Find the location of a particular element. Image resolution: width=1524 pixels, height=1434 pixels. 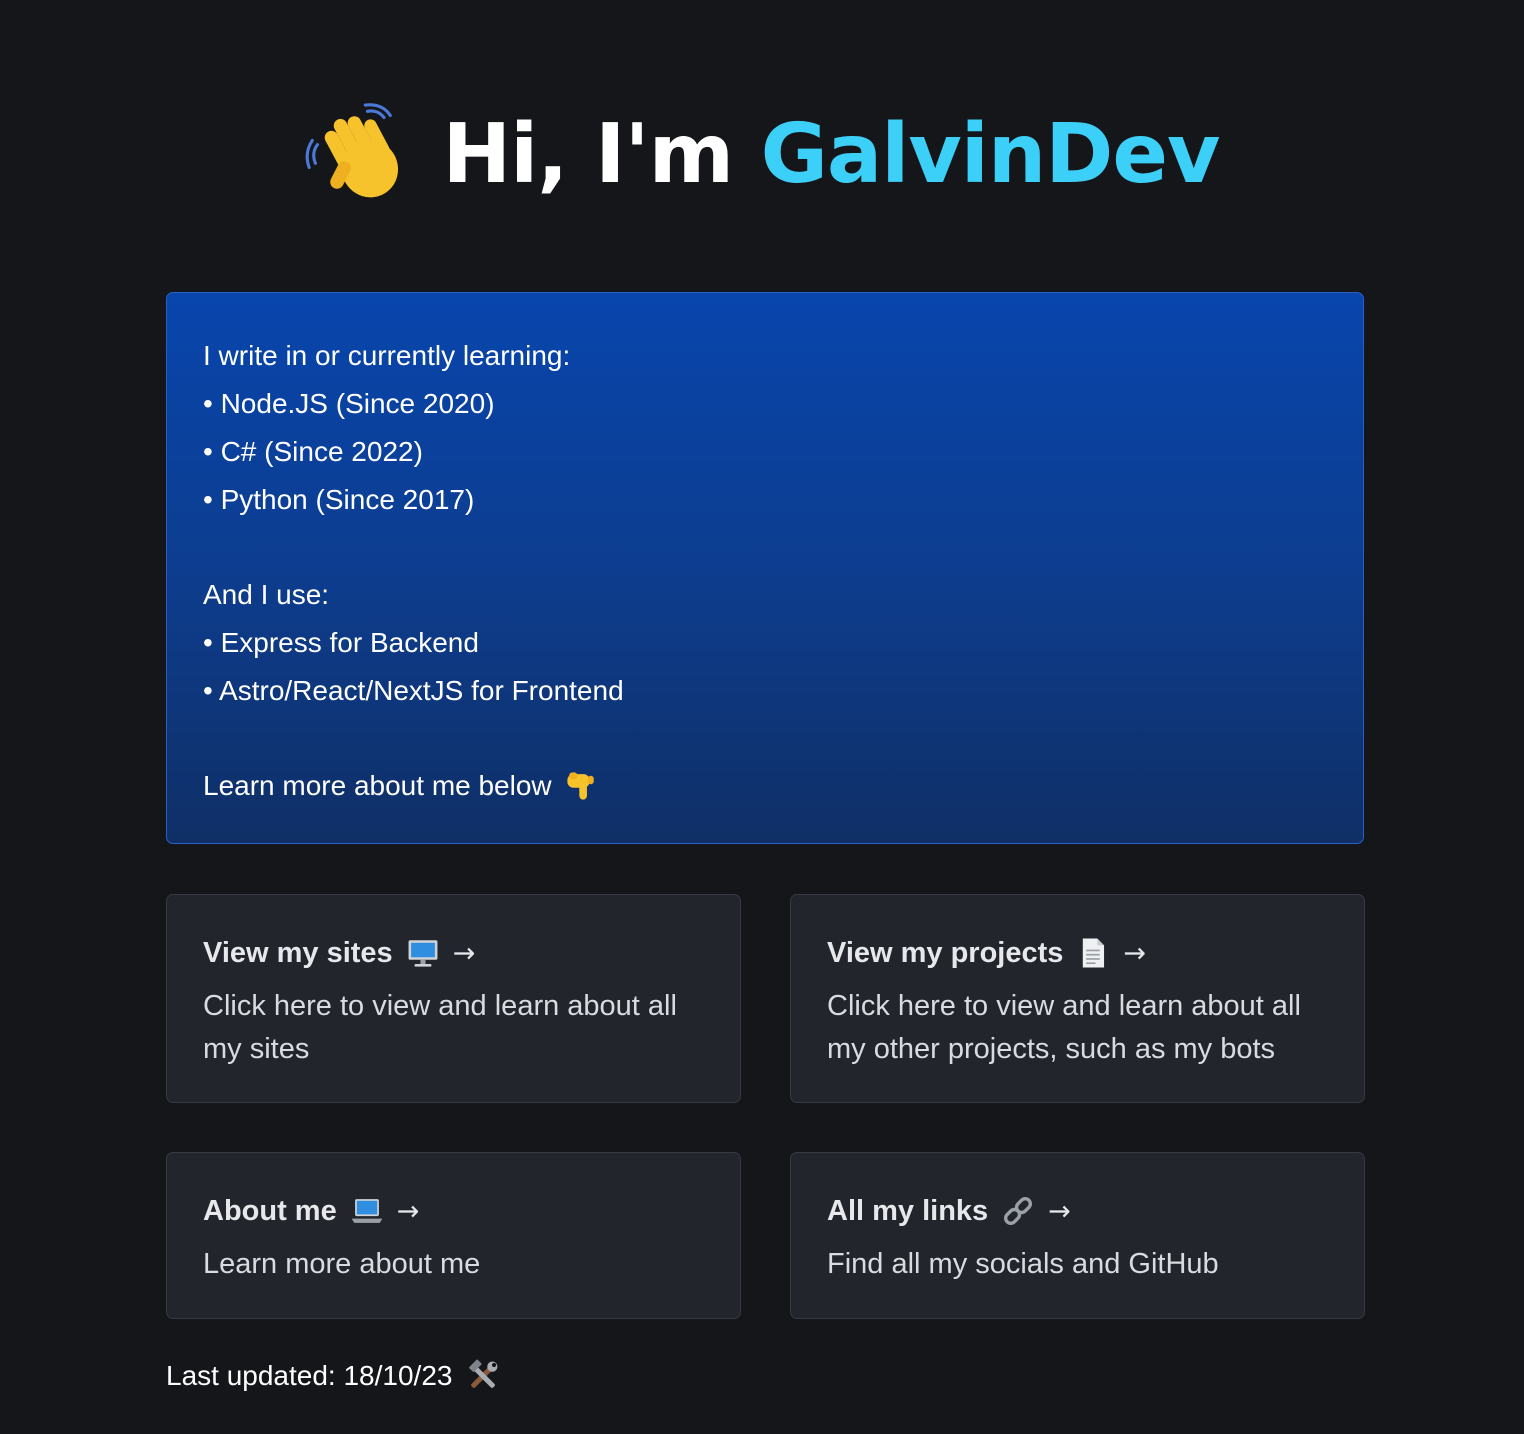

tools-heading: And I use: is located at coordinates (266, 594).